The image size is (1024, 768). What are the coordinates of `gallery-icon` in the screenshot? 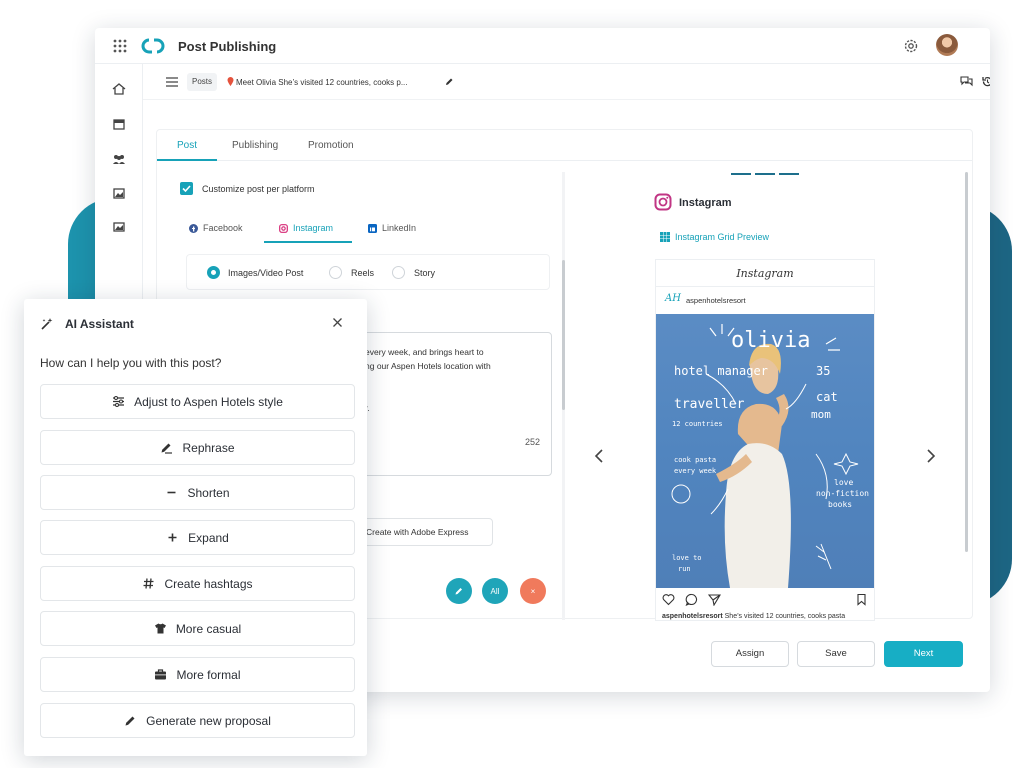 It's located at (119, 227).